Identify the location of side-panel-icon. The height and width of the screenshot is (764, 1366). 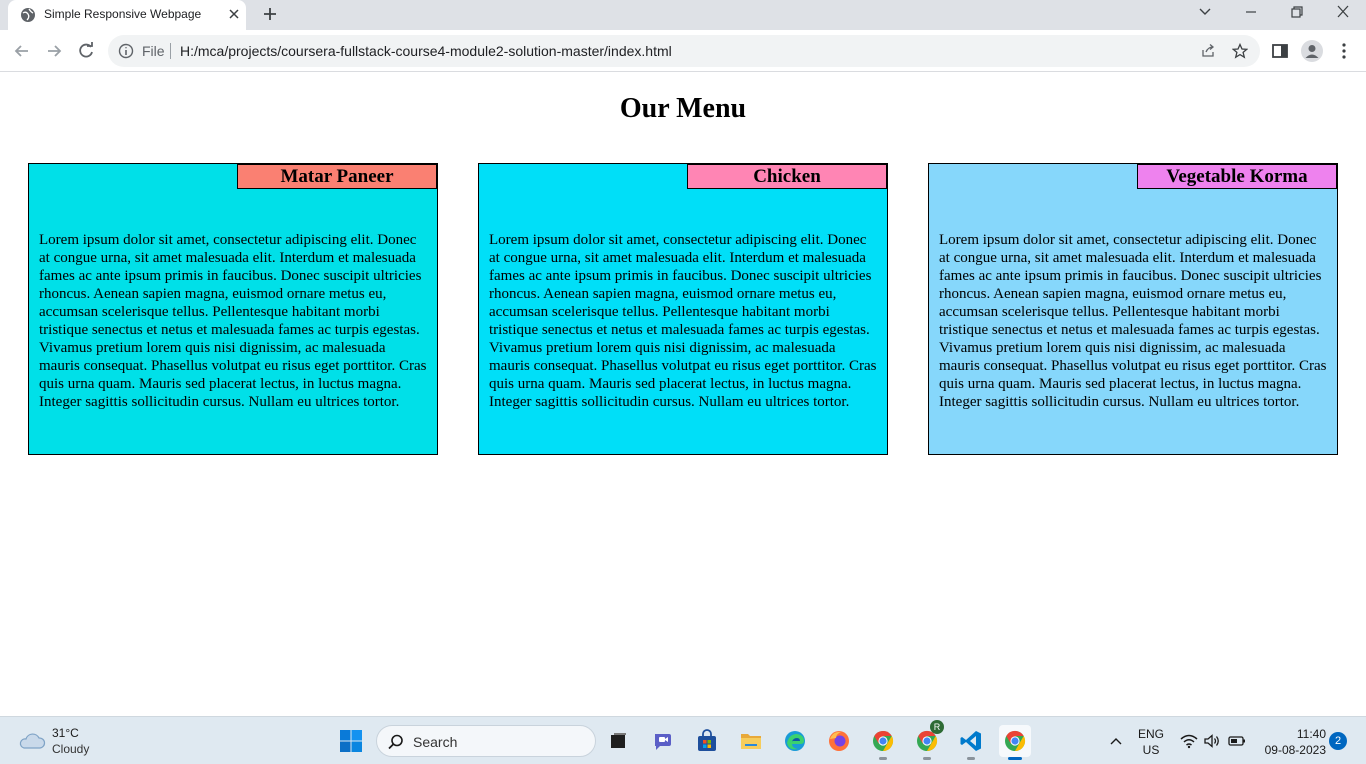
(1280, 51).